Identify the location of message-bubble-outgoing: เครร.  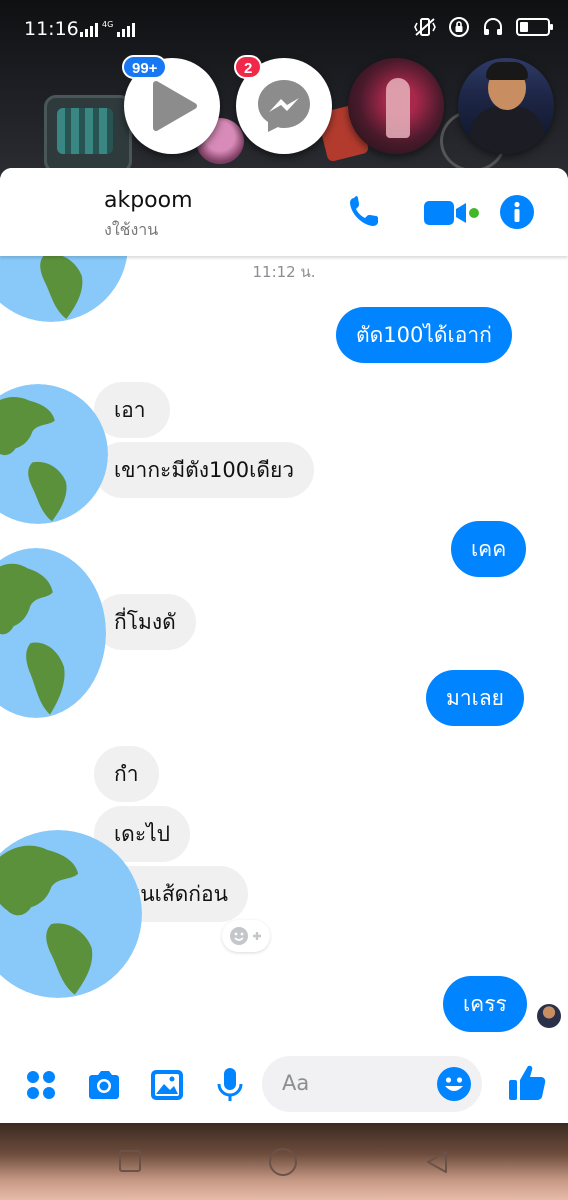
(485, 1004).